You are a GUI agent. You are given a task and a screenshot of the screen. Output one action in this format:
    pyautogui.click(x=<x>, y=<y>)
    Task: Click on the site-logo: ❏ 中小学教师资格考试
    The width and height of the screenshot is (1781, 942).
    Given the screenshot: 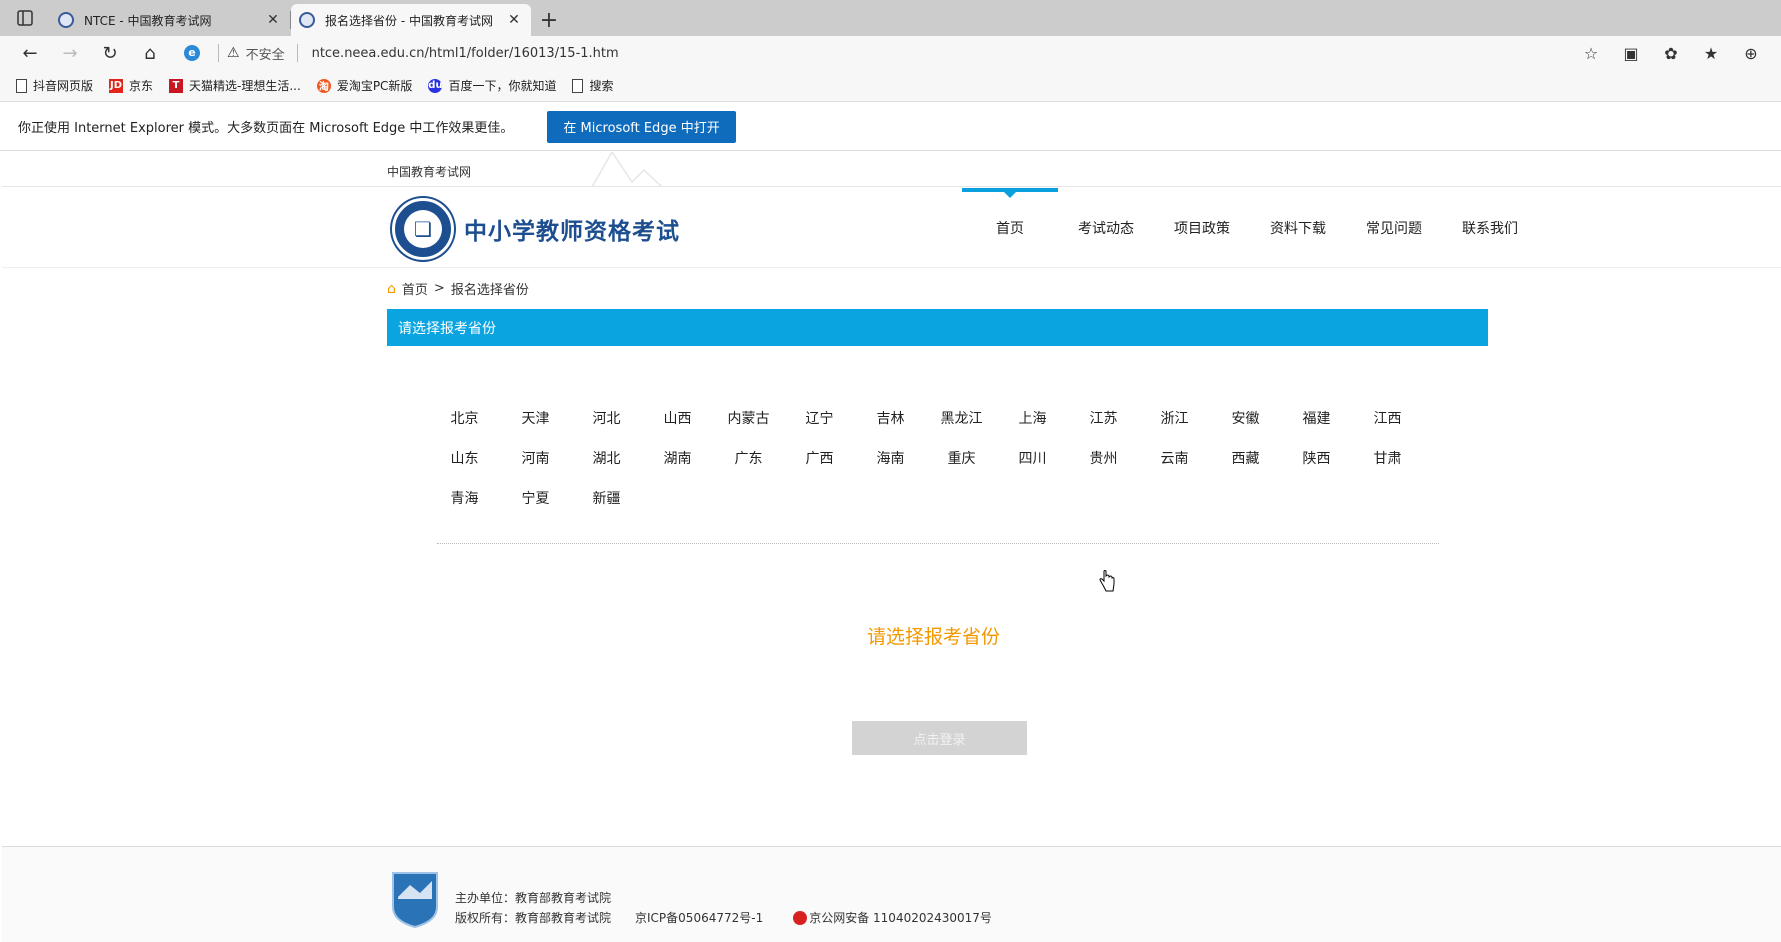 What is the action you would take?
    pyautogui.click(x=536, y=229)
    